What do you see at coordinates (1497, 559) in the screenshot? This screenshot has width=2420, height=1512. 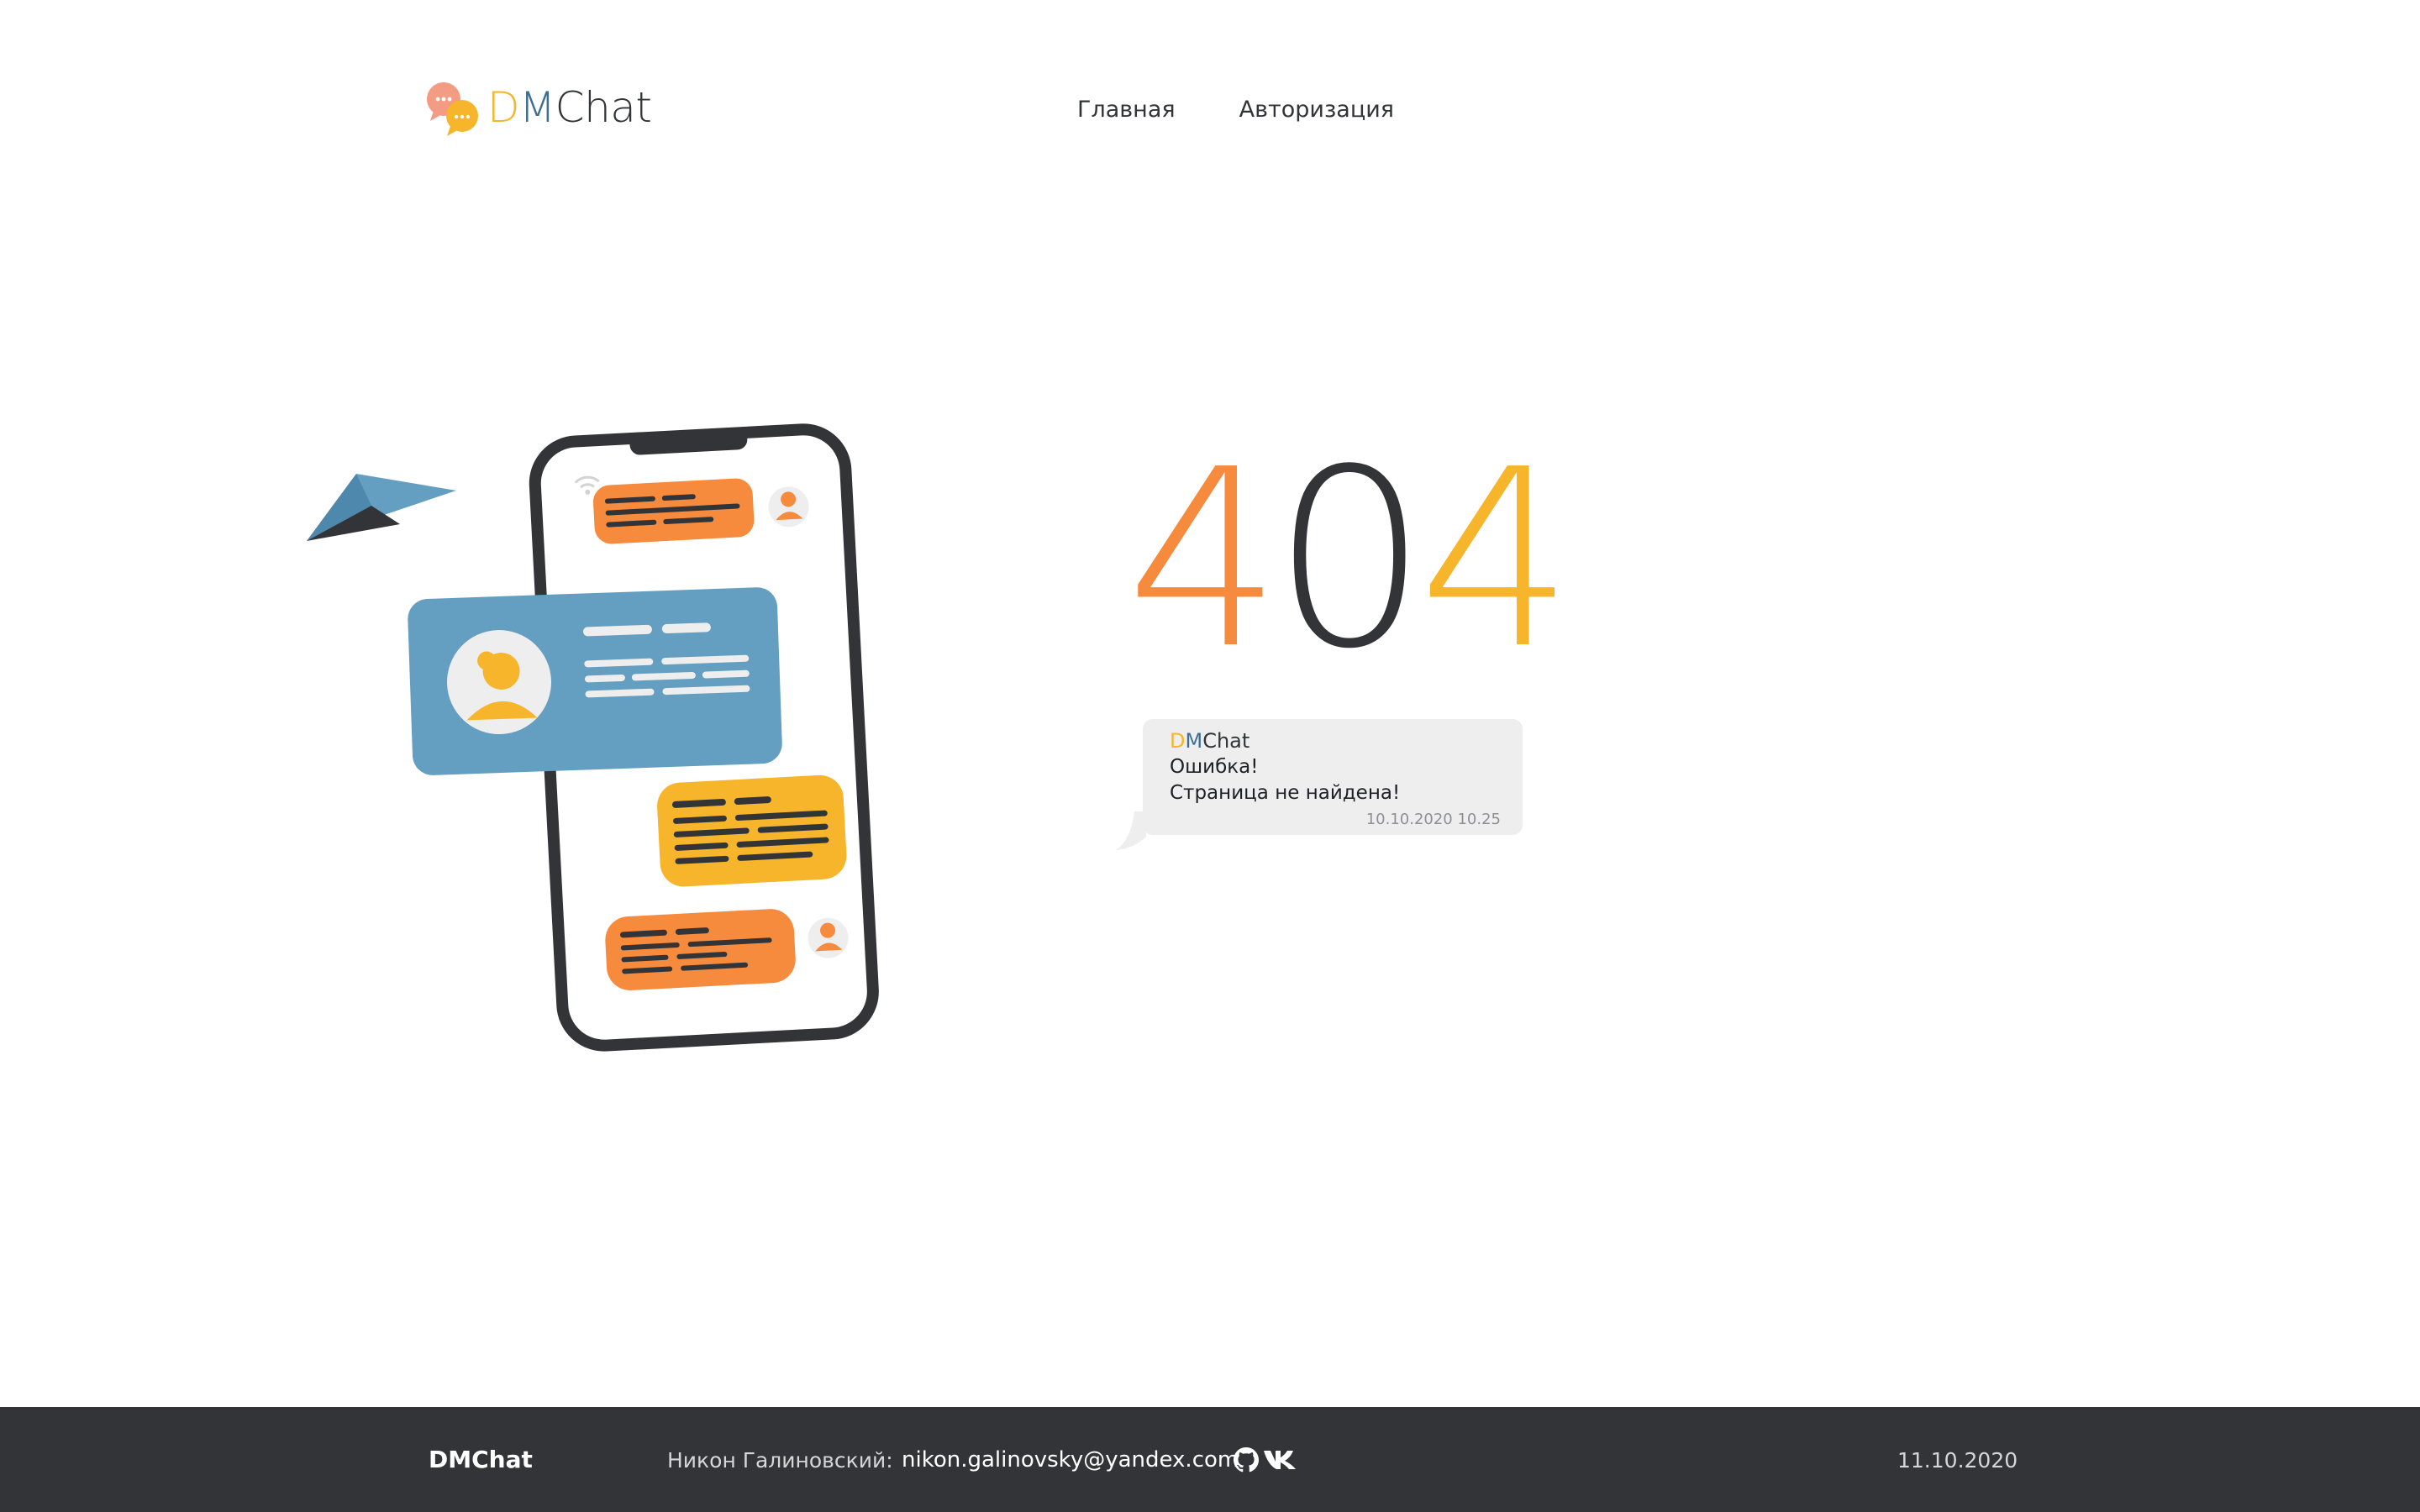 I see `error-digit-3: 4` at bounding box center [1497, 559].